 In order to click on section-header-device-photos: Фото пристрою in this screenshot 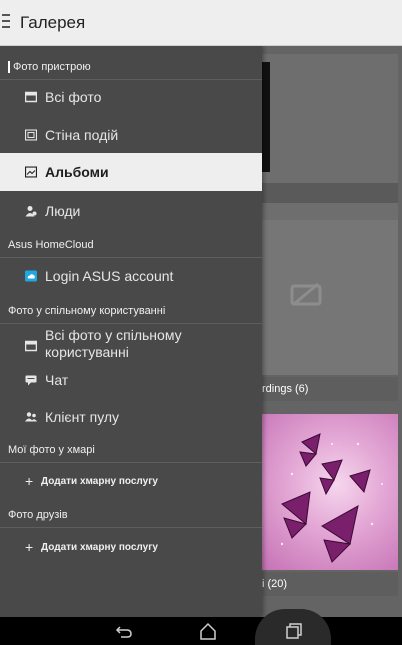, I will do `click(131, 67)`.